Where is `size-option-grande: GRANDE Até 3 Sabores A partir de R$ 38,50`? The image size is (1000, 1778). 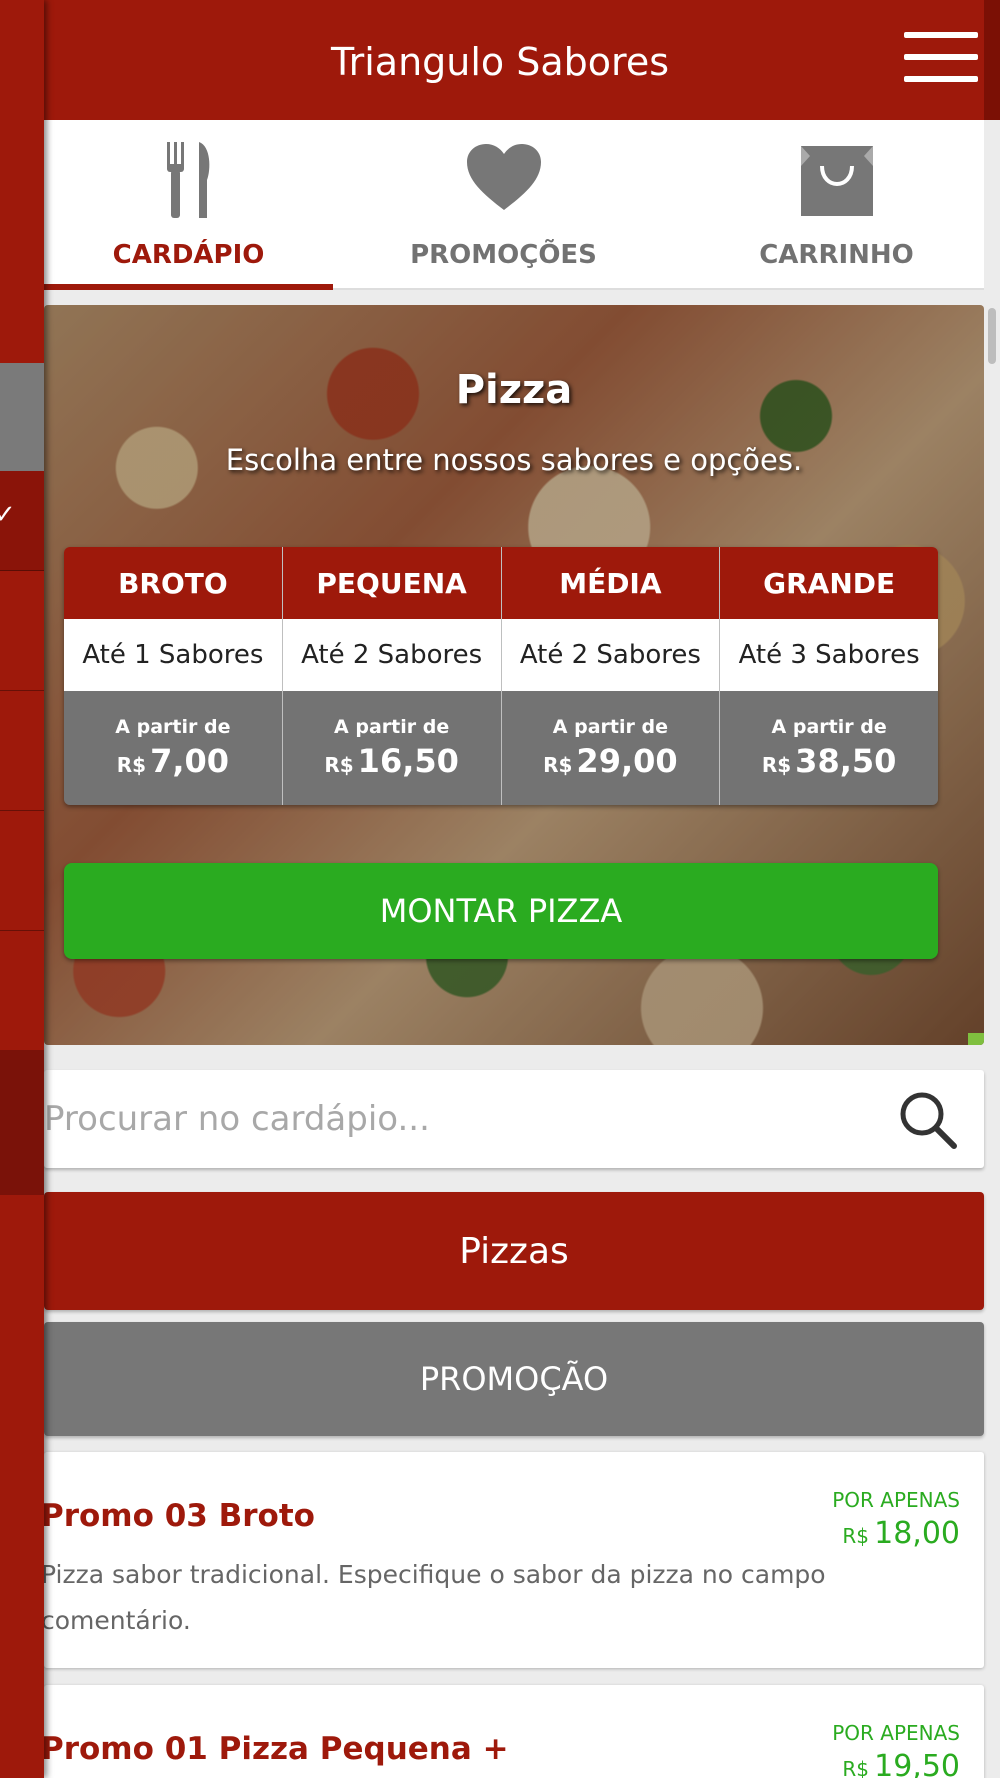 size-option-grande: GRANDE Até 3 Sabores A partir de R$ 38,50 is located at coordinates (829, 676).